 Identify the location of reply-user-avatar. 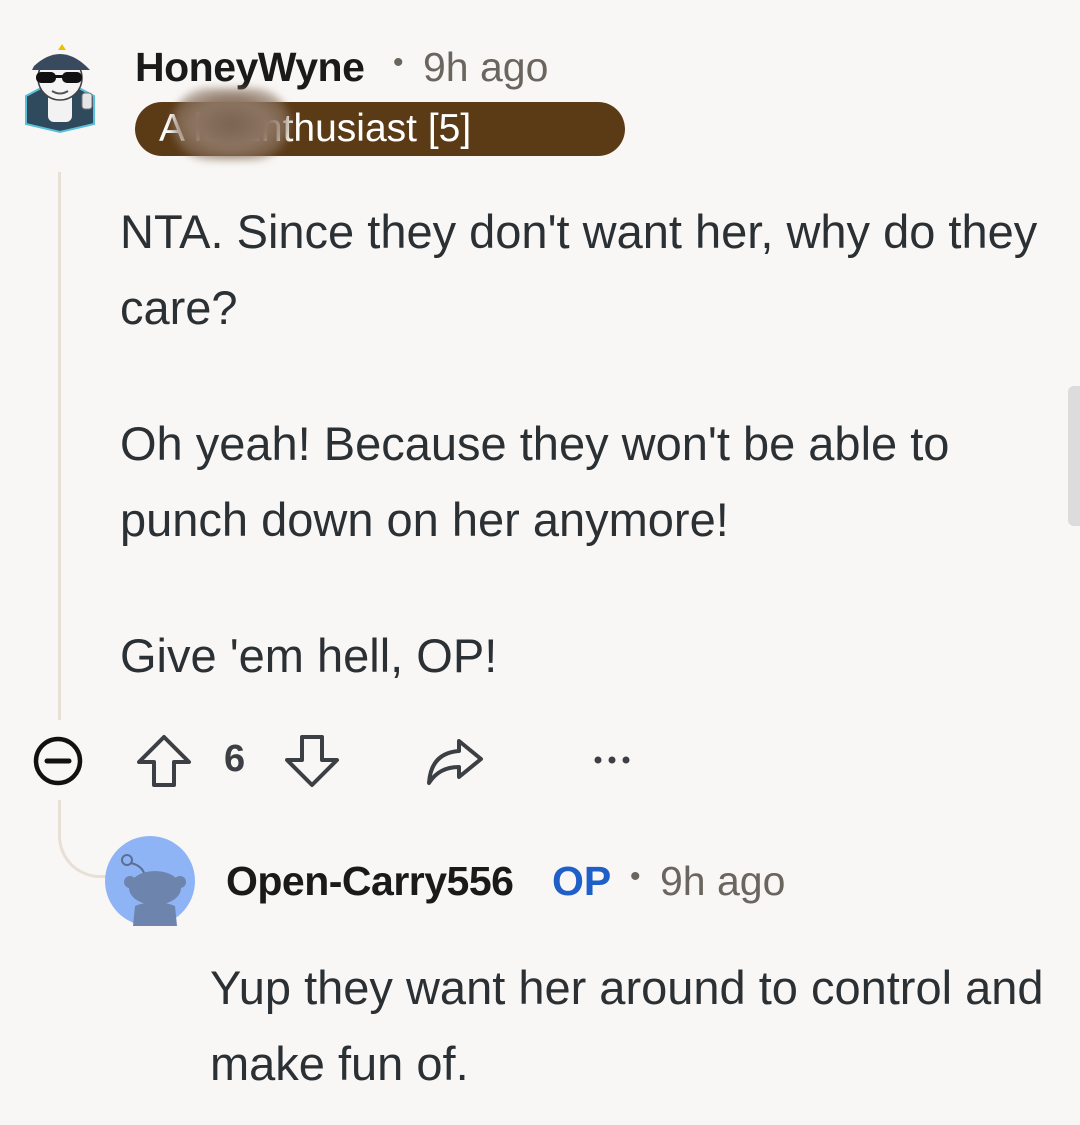
(150, 881).